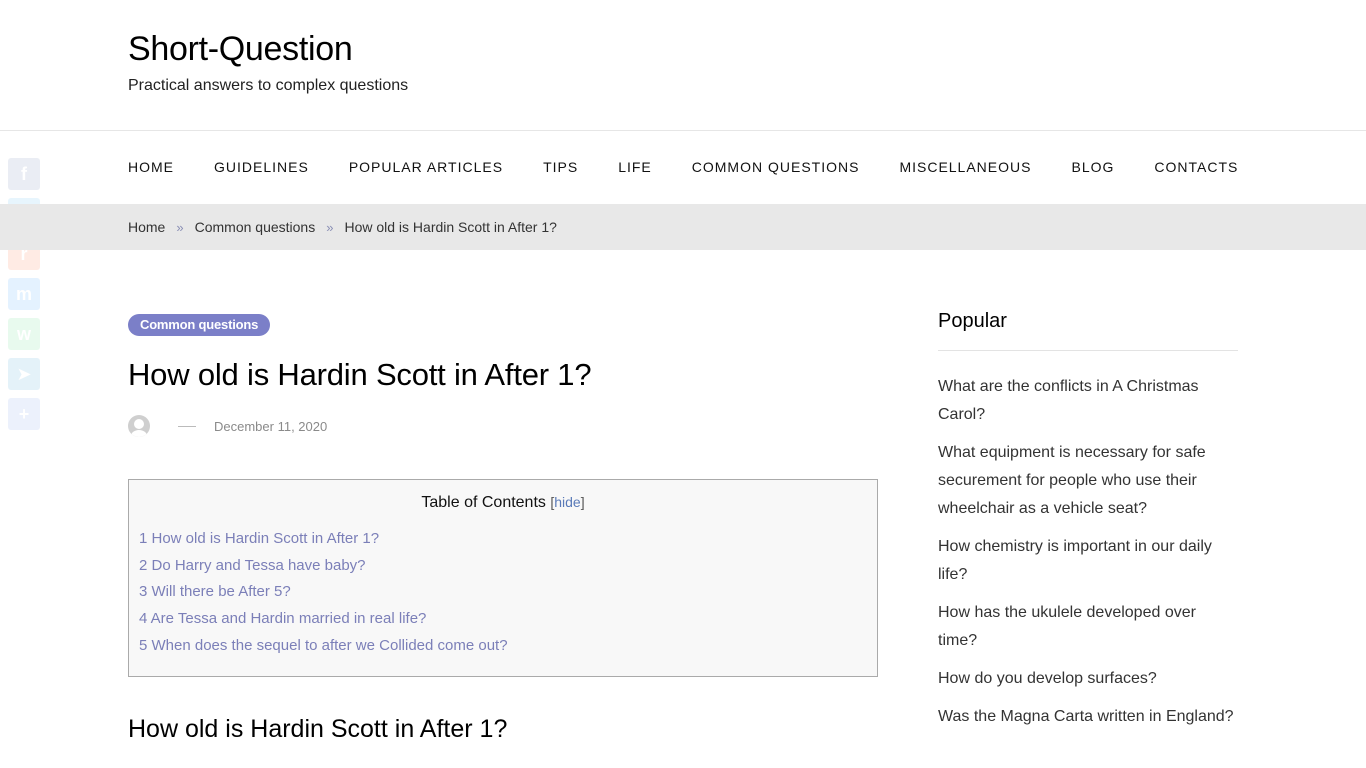  I want to click on messenger-share-button: m, so click(24, 294).